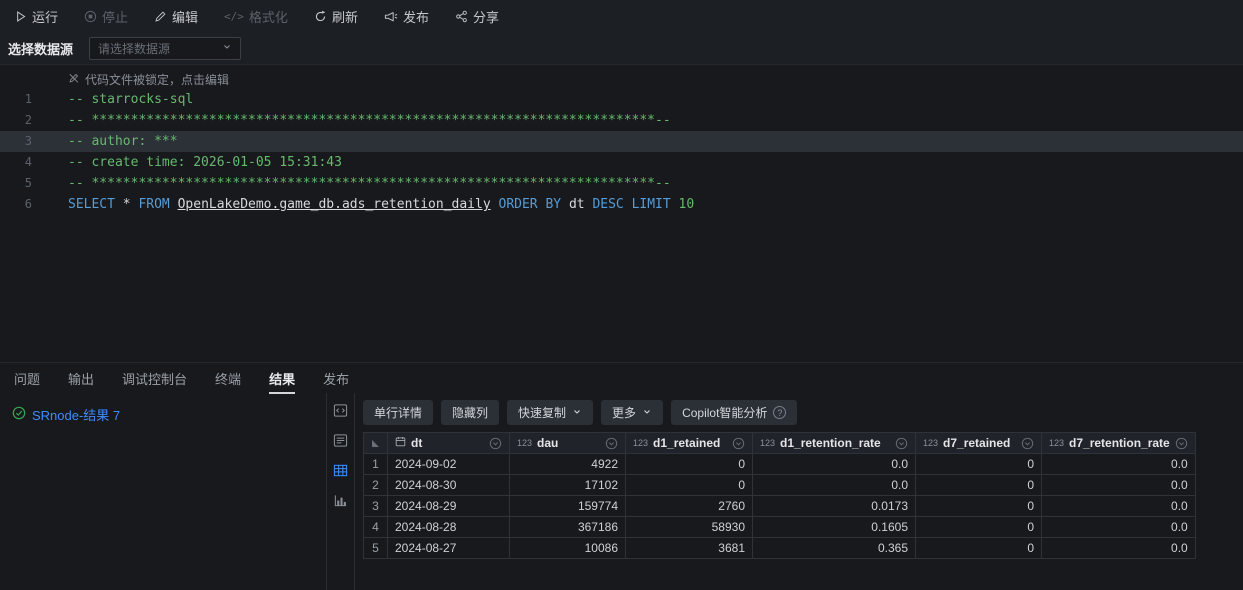 This screenshot has height=590, width=1243. Describe the element at coordinates (176, 16) in the screenshot. I see `edit-button: 编辑` at that location.